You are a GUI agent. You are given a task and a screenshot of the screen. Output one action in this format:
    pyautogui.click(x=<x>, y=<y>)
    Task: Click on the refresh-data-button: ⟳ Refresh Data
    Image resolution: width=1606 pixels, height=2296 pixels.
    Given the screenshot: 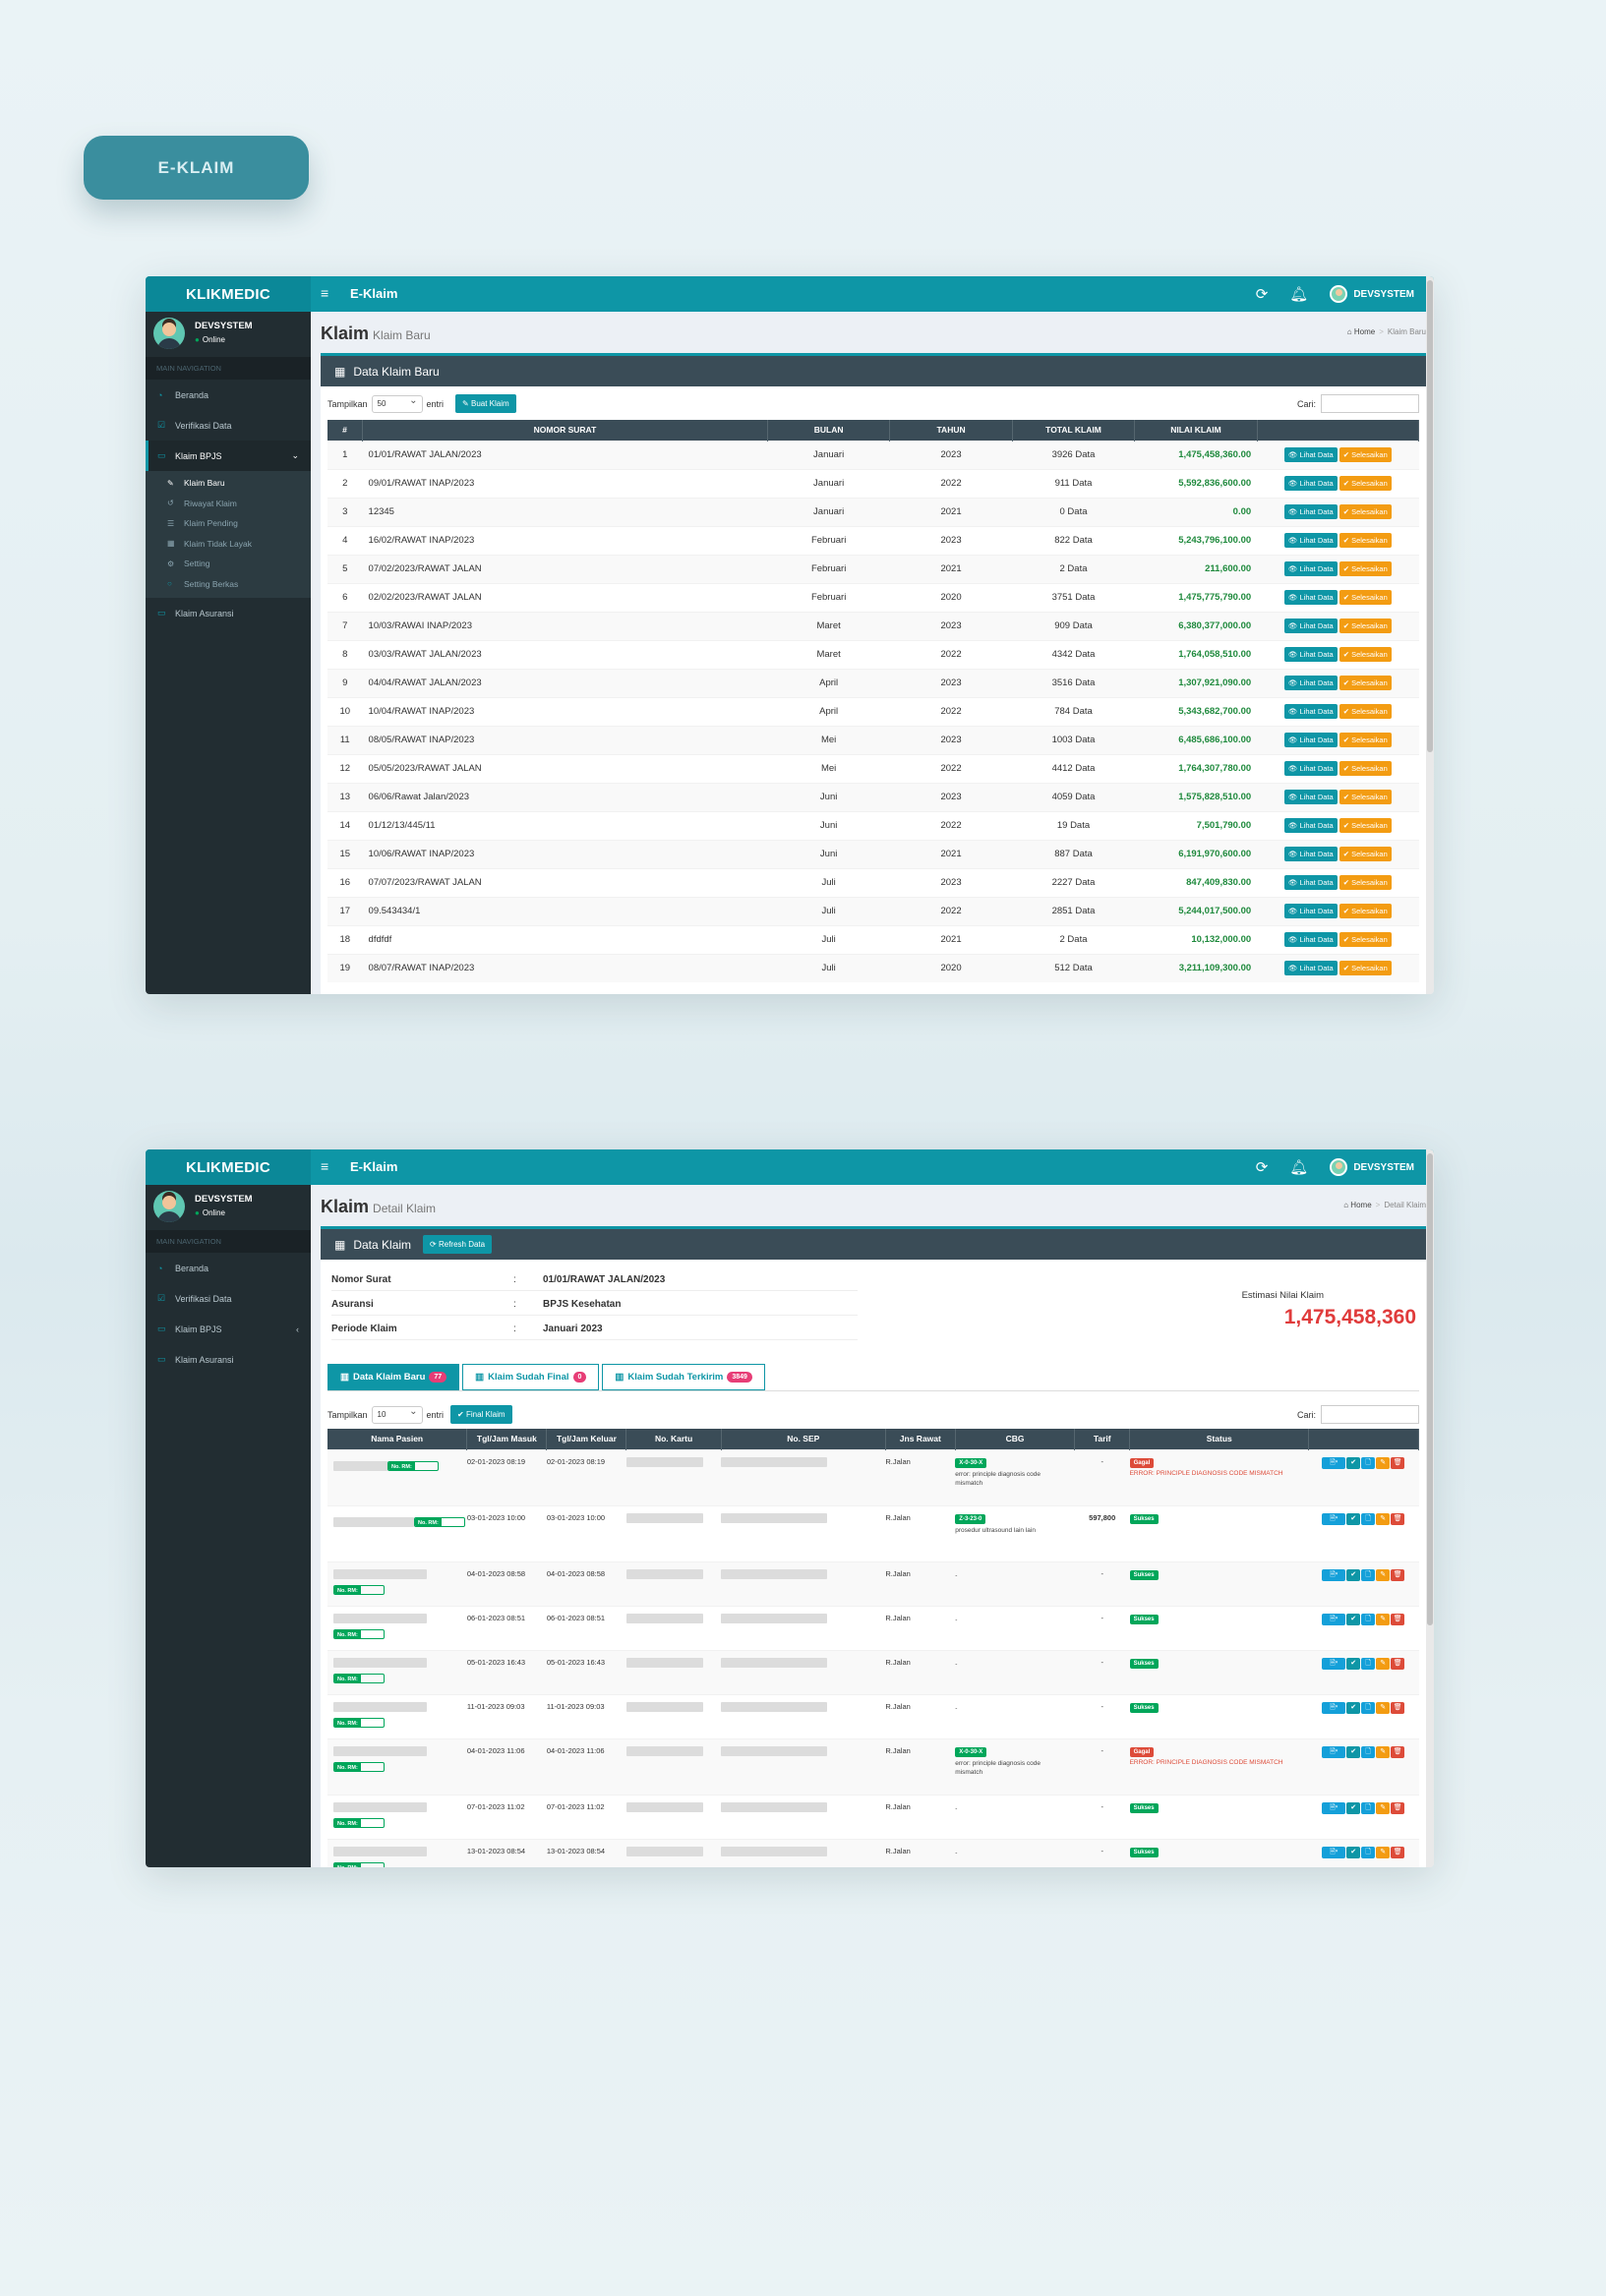 What is the action you would take?
    pyautogui.click(x=458, y=1244)
    